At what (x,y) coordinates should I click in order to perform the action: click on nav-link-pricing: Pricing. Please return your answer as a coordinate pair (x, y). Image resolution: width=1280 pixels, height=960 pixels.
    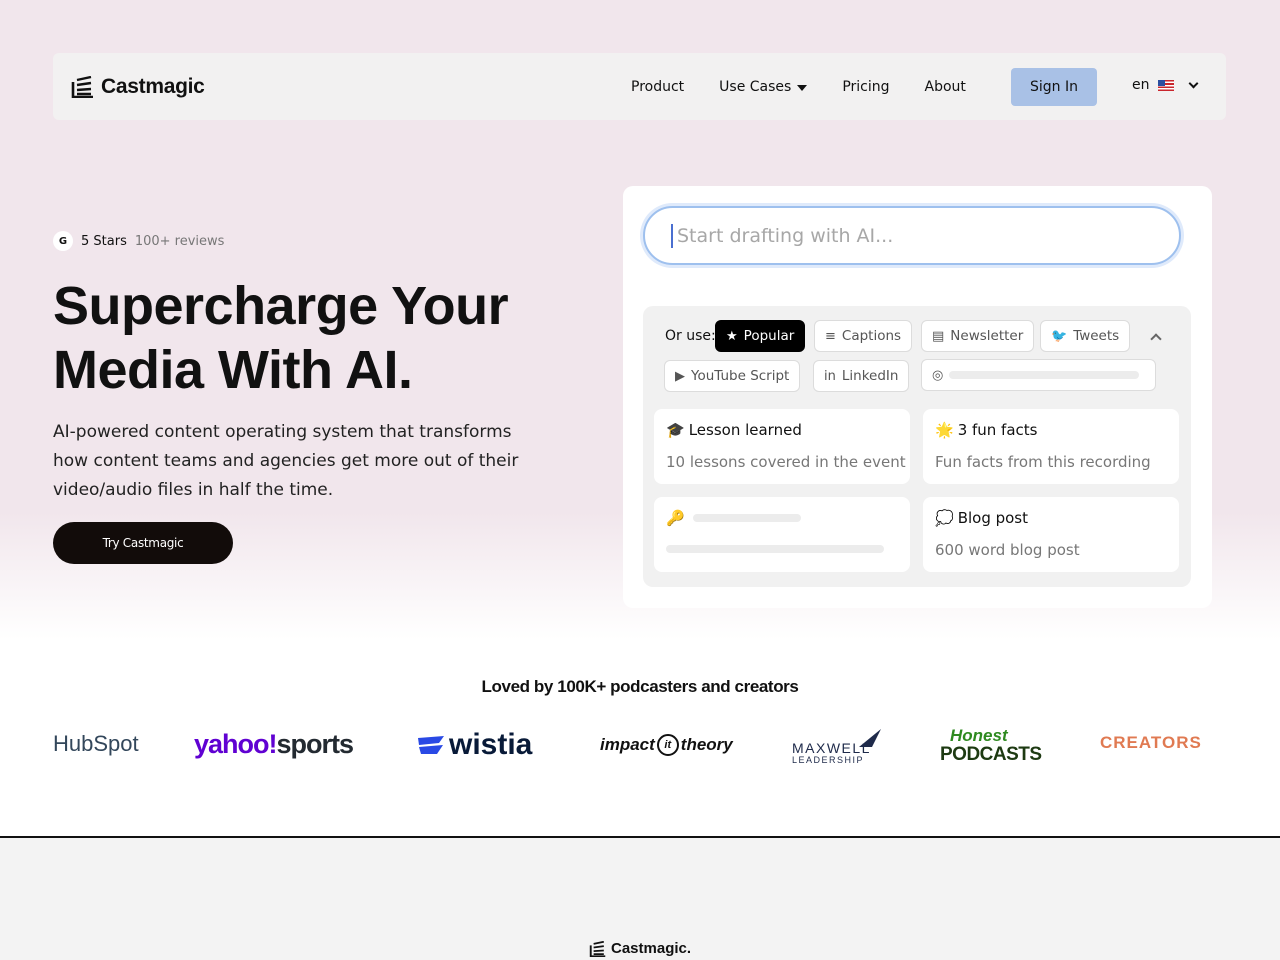
    Looking at the image, I should click on (865, 87).